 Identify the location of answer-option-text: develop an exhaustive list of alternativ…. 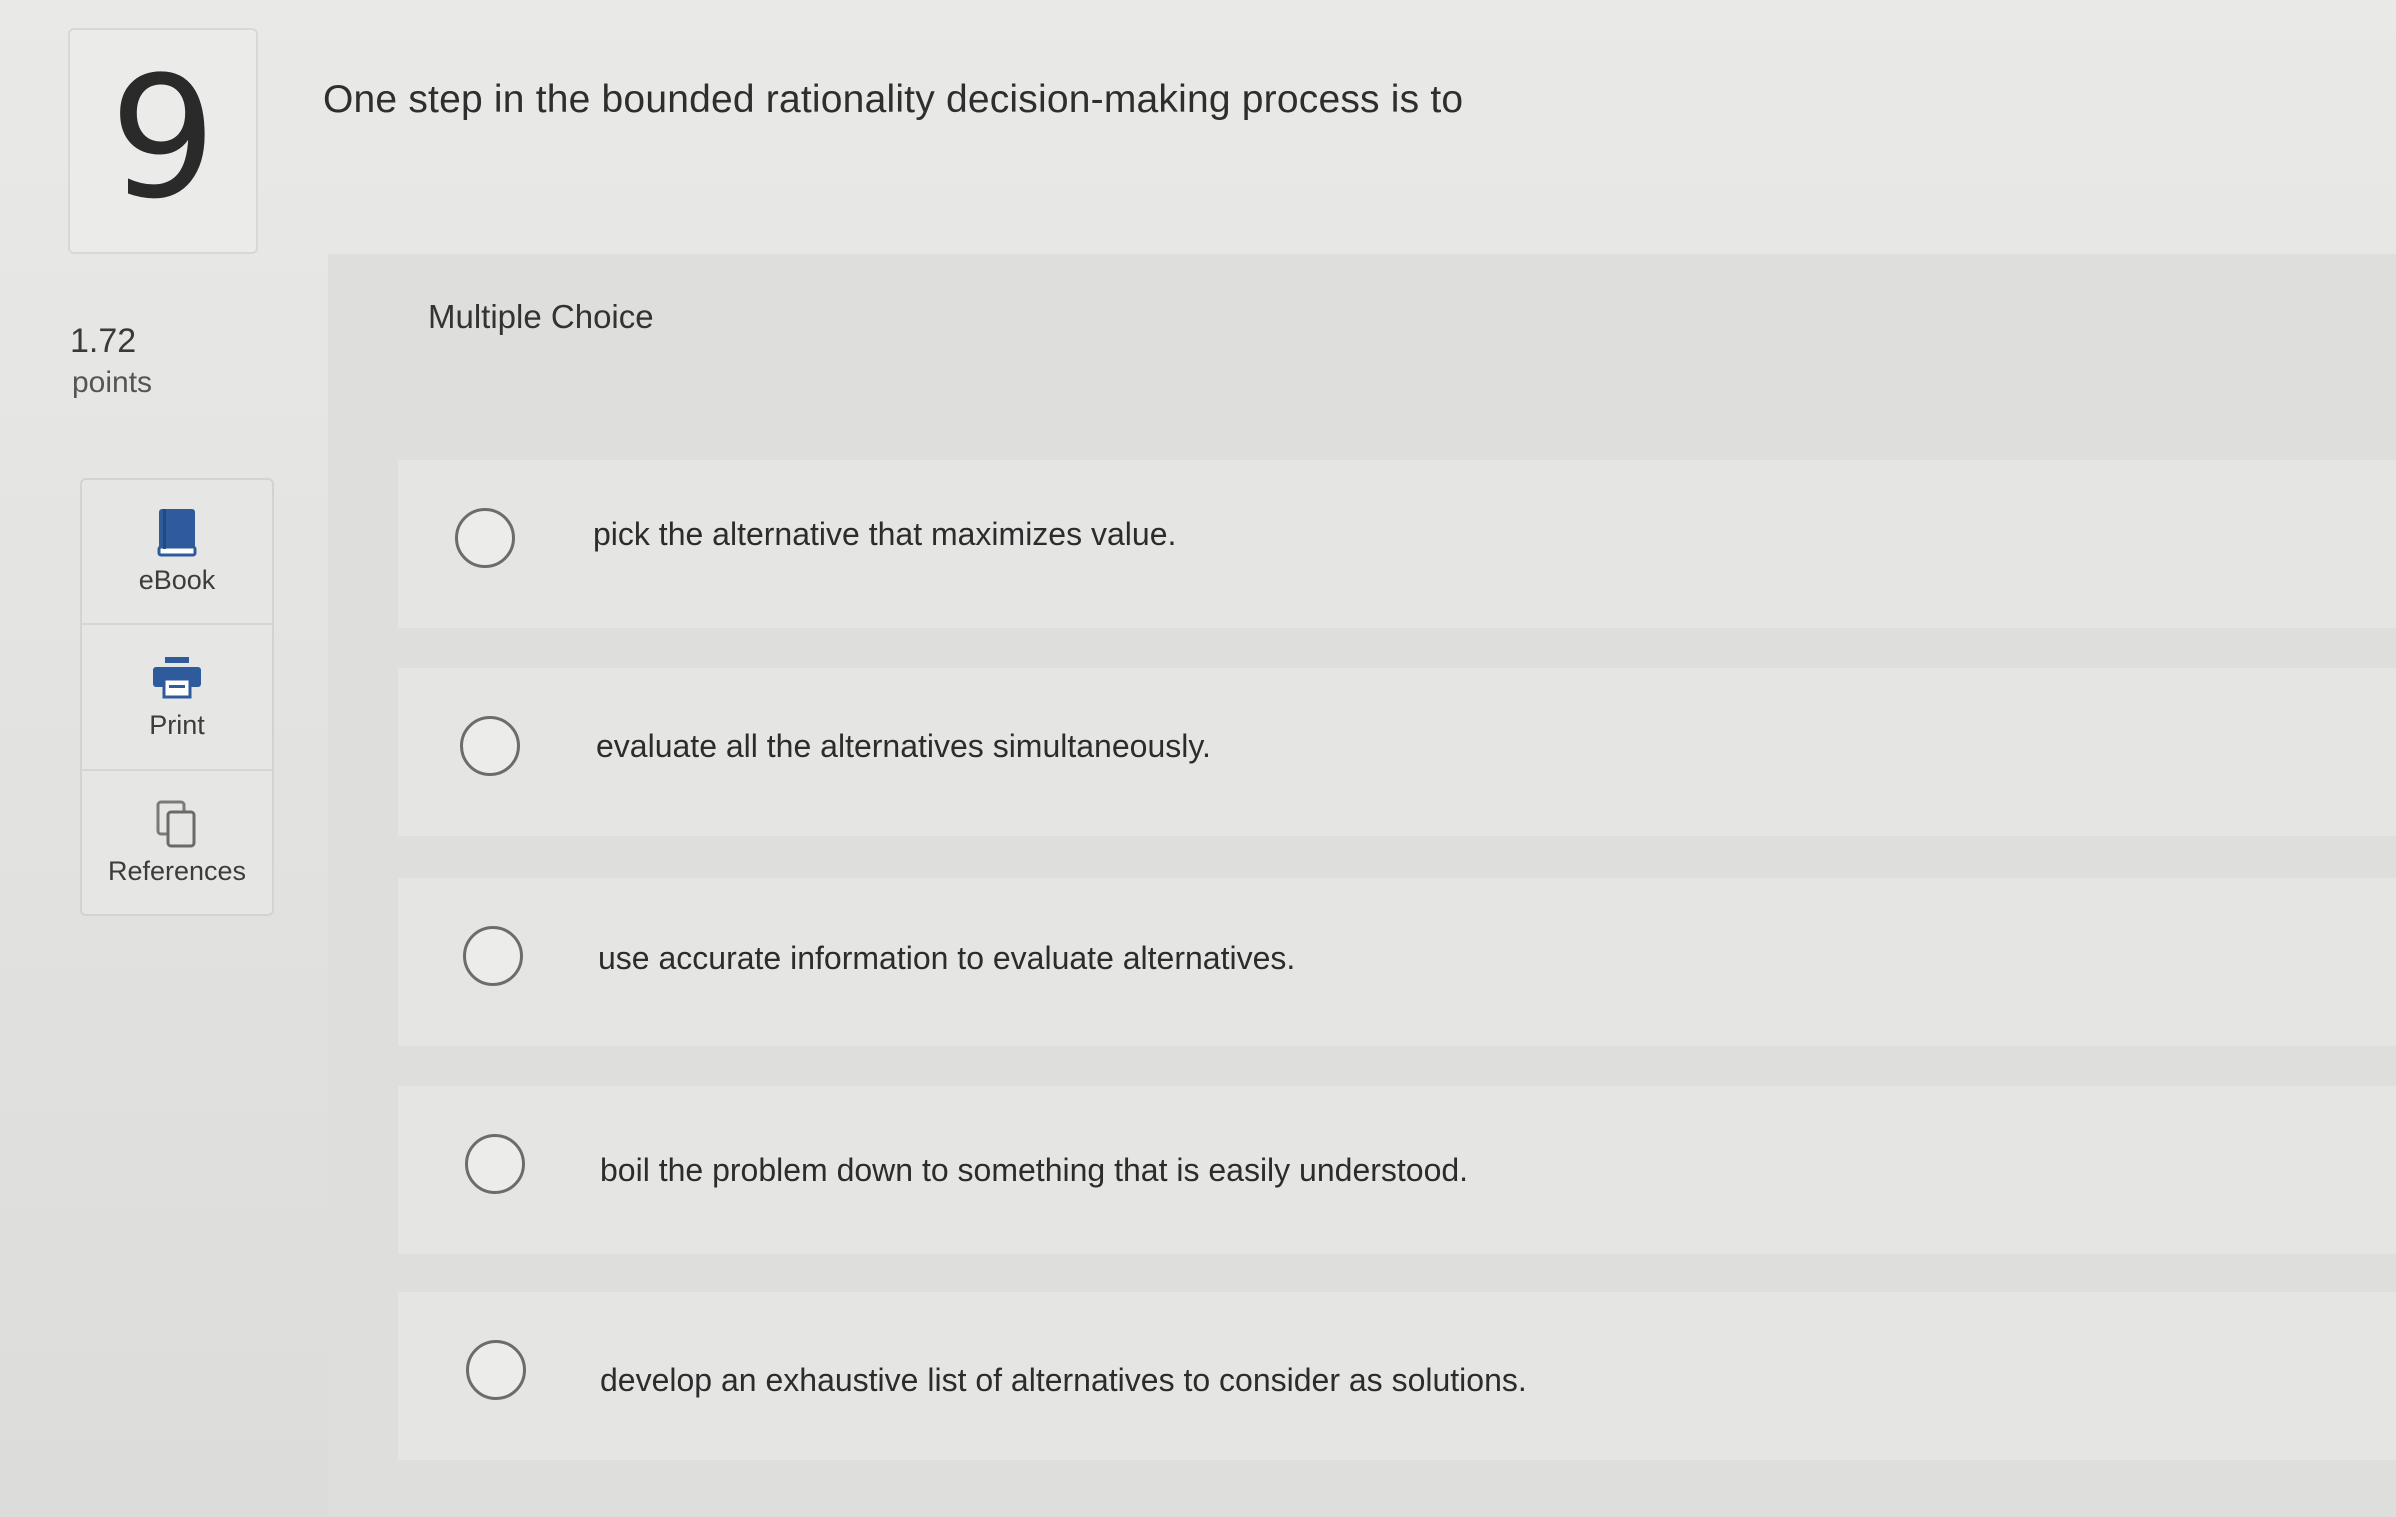
(1063, 1380).